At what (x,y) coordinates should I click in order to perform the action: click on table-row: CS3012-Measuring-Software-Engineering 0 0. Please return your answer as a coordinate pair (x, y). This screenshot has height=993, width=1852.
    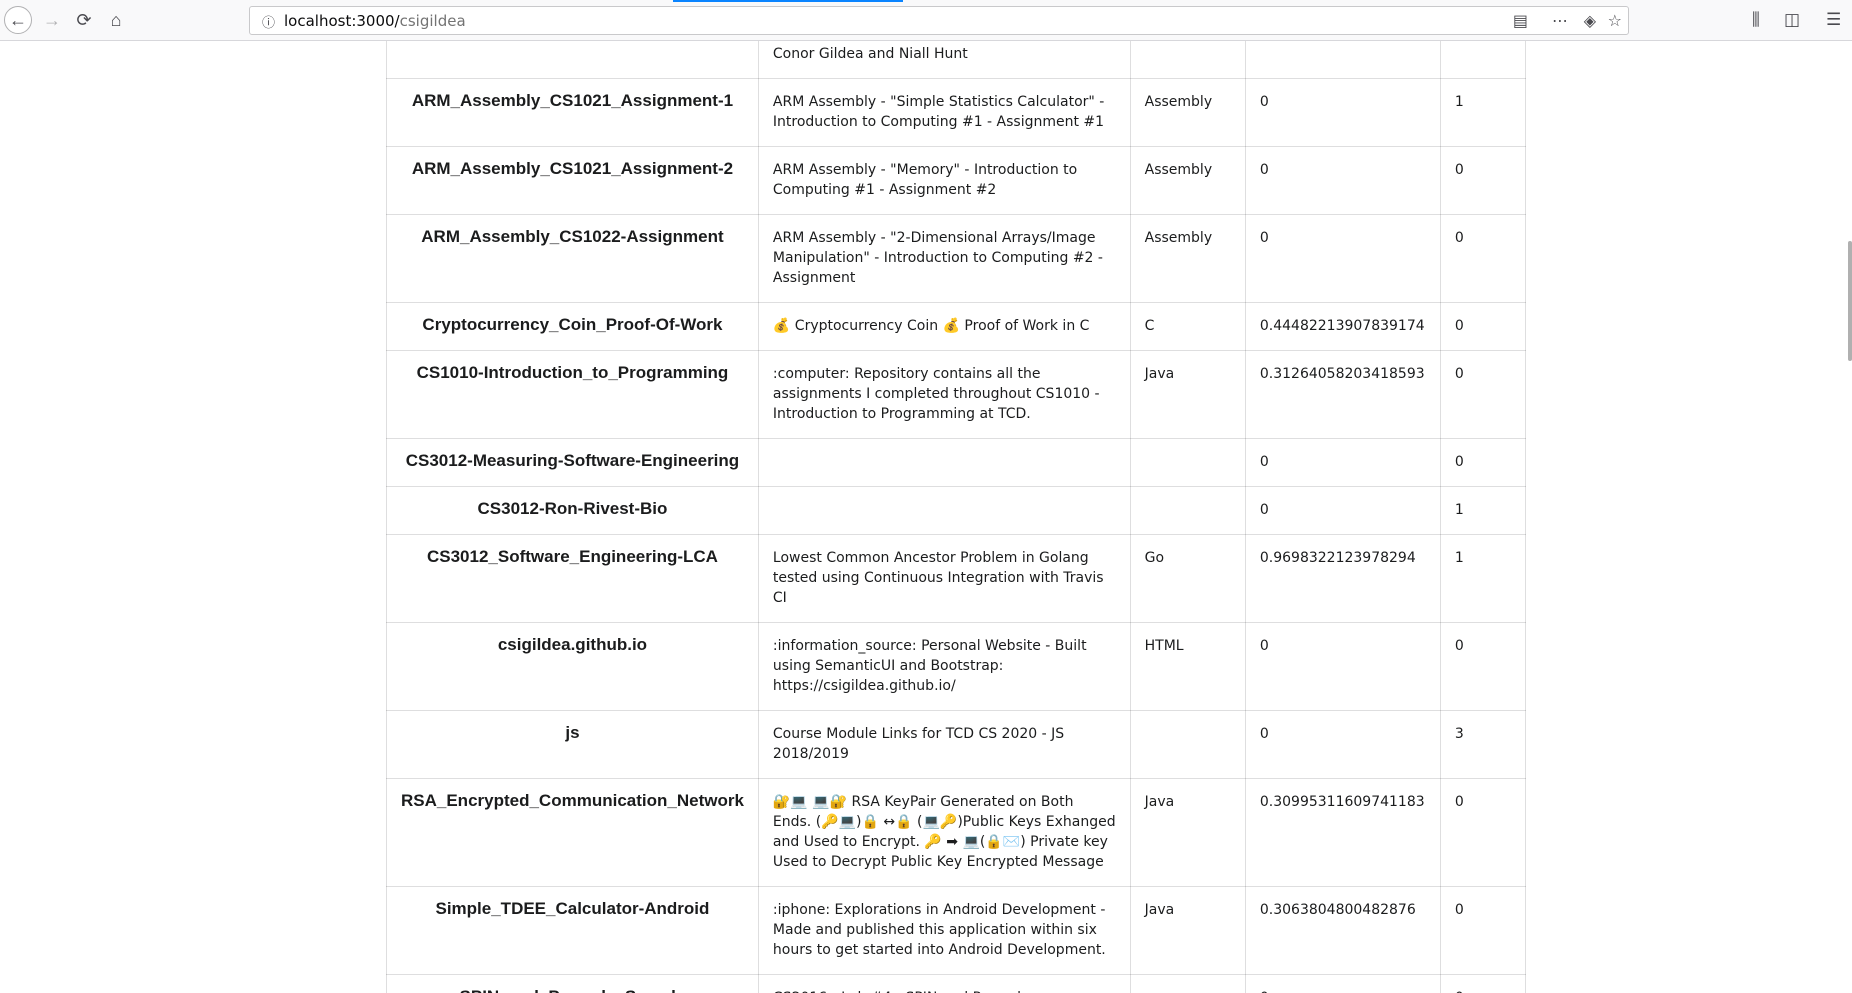
    Looking at the image, I should click on (956, 462).